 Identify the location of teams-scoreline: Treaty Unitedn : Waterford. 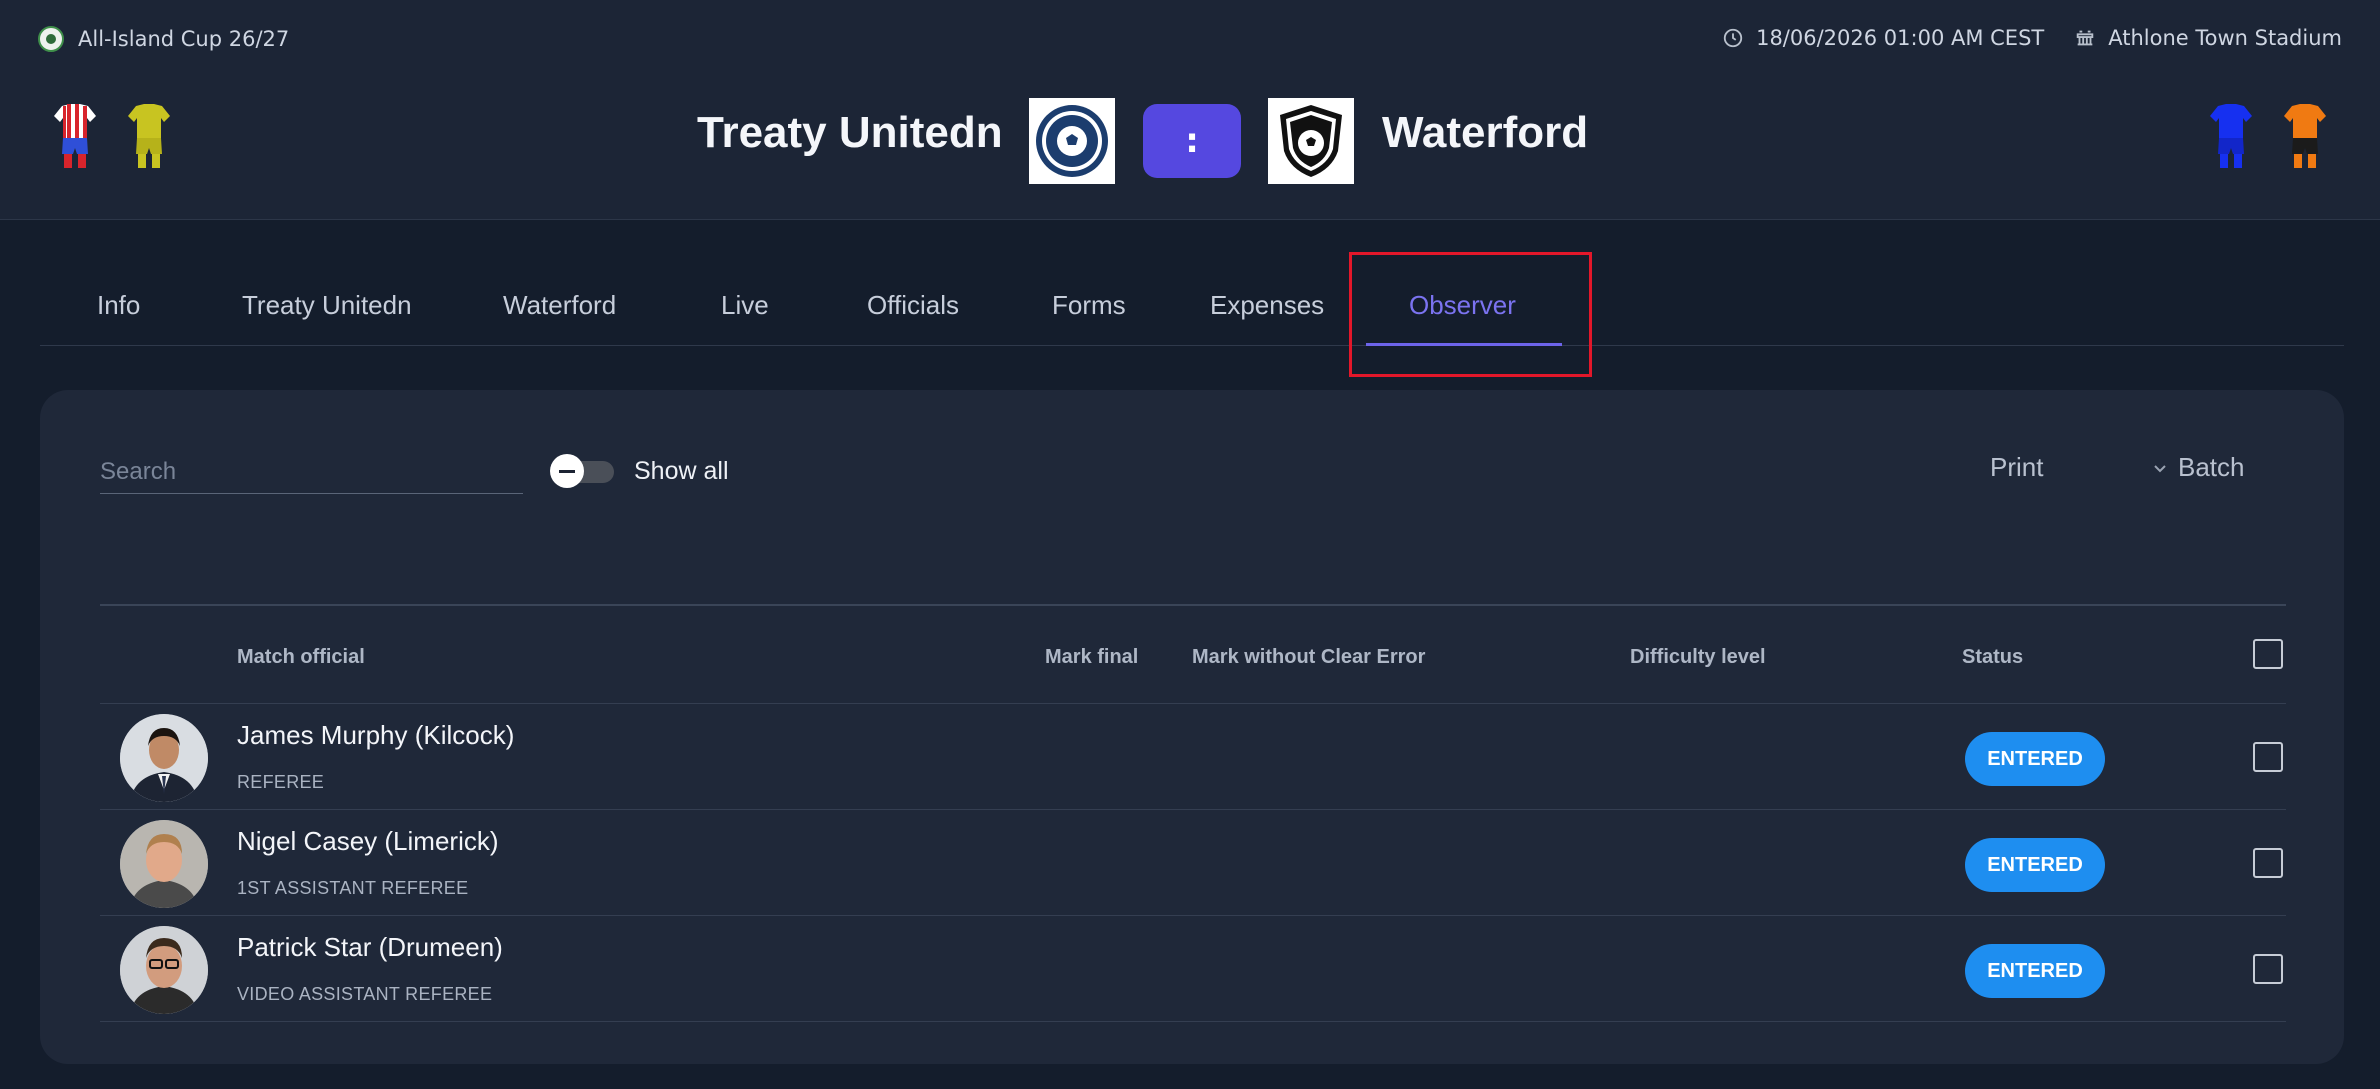
(1190, 141).